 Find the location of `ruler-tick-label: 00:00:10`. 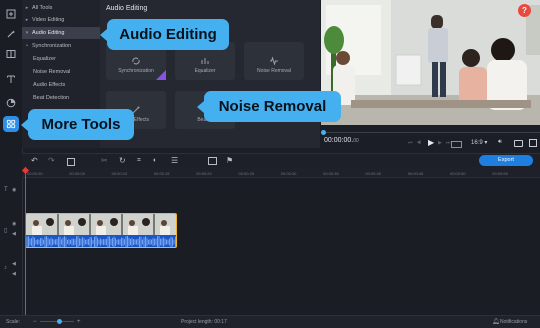

ruler-tick-label: 00:00:10 is located at coordinates (119, 173).